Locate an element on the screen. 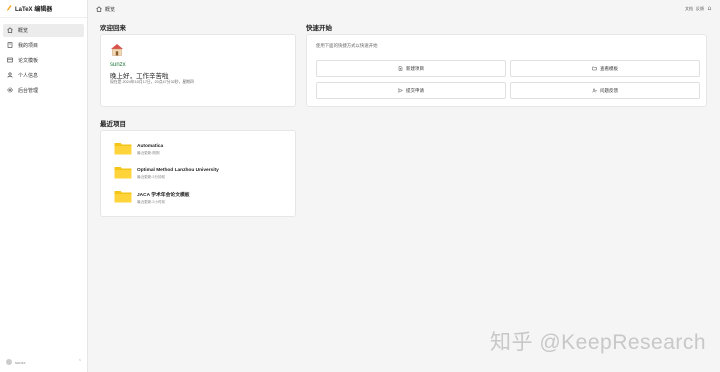 The height and width of the screenshot is (372, 720). feedback-label: 问题反馈 is located at coordinates (609, 90).